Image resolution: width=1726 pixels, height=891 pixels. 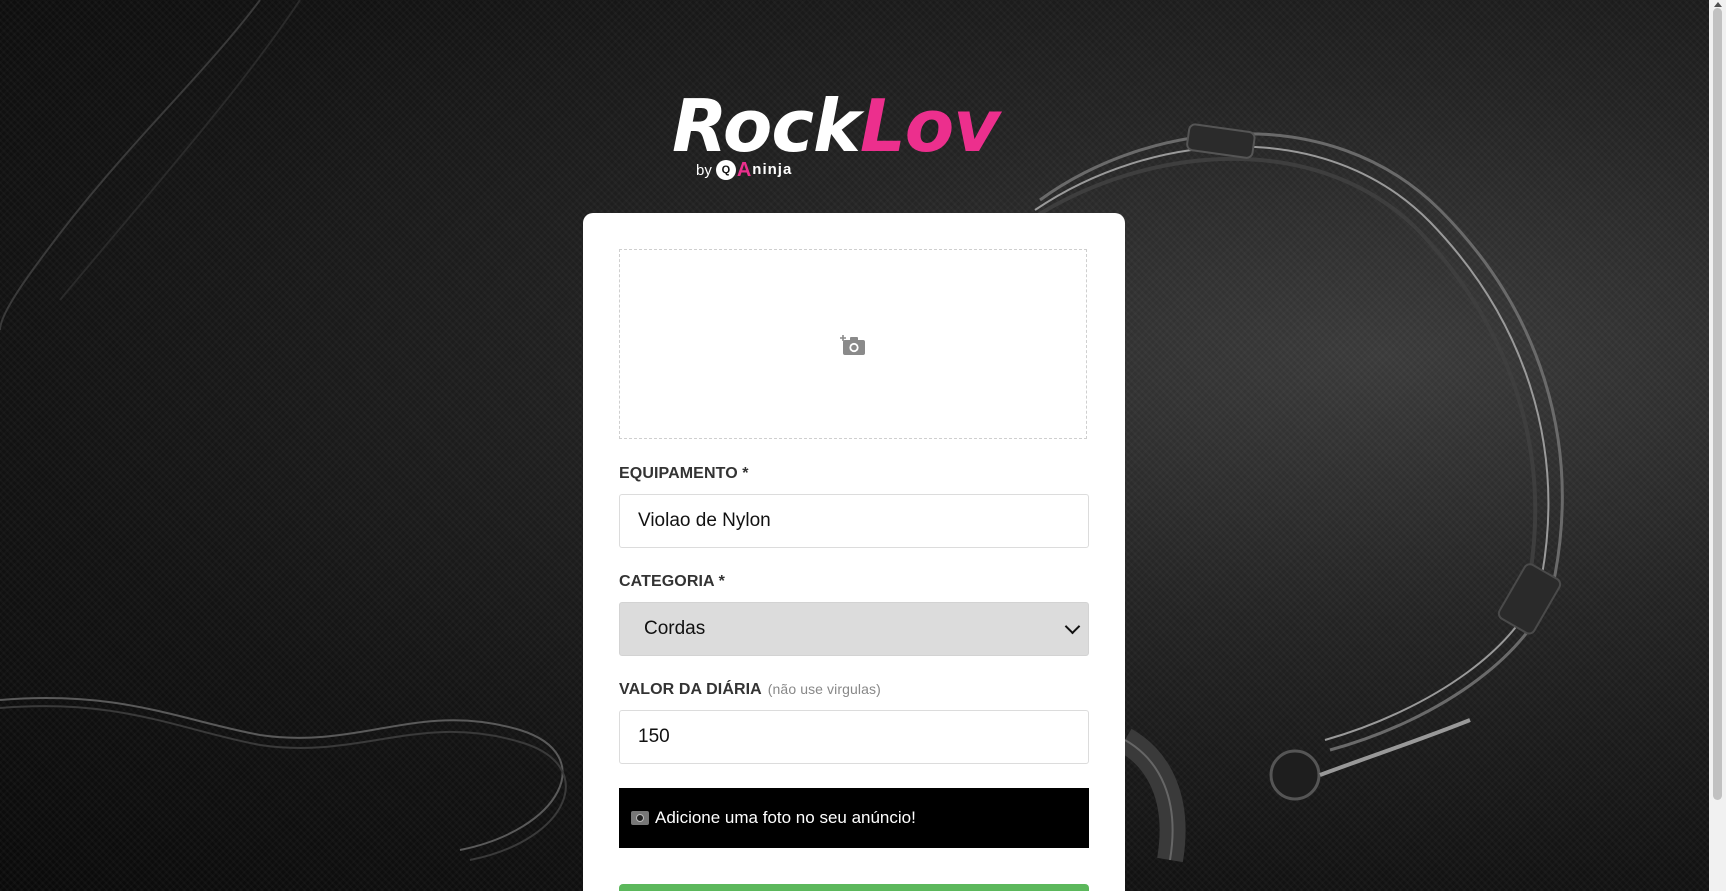 I want to click on rocklov-logo: RockLov by Q Aninja, so click(x=852, y=134).